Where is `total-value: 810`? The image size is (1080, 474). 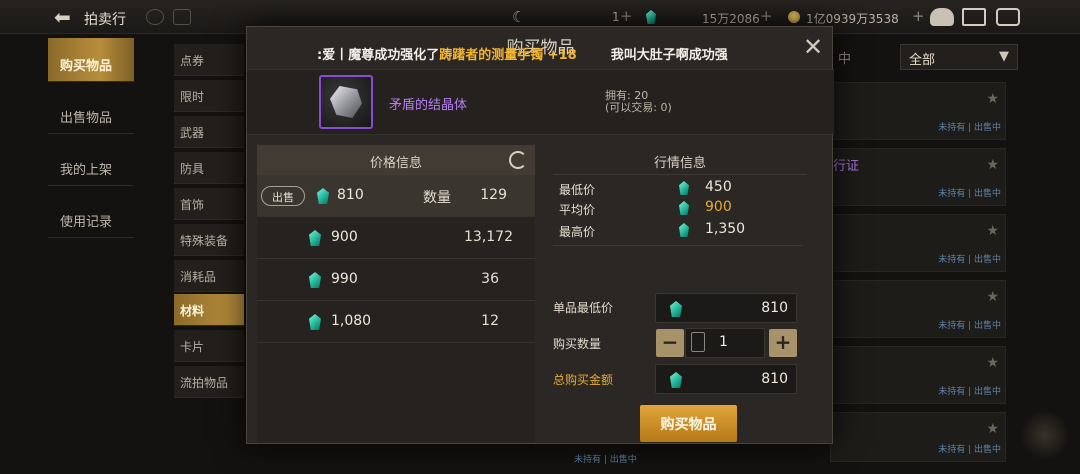
total-value: 810 is located at coordinates (774, 379).